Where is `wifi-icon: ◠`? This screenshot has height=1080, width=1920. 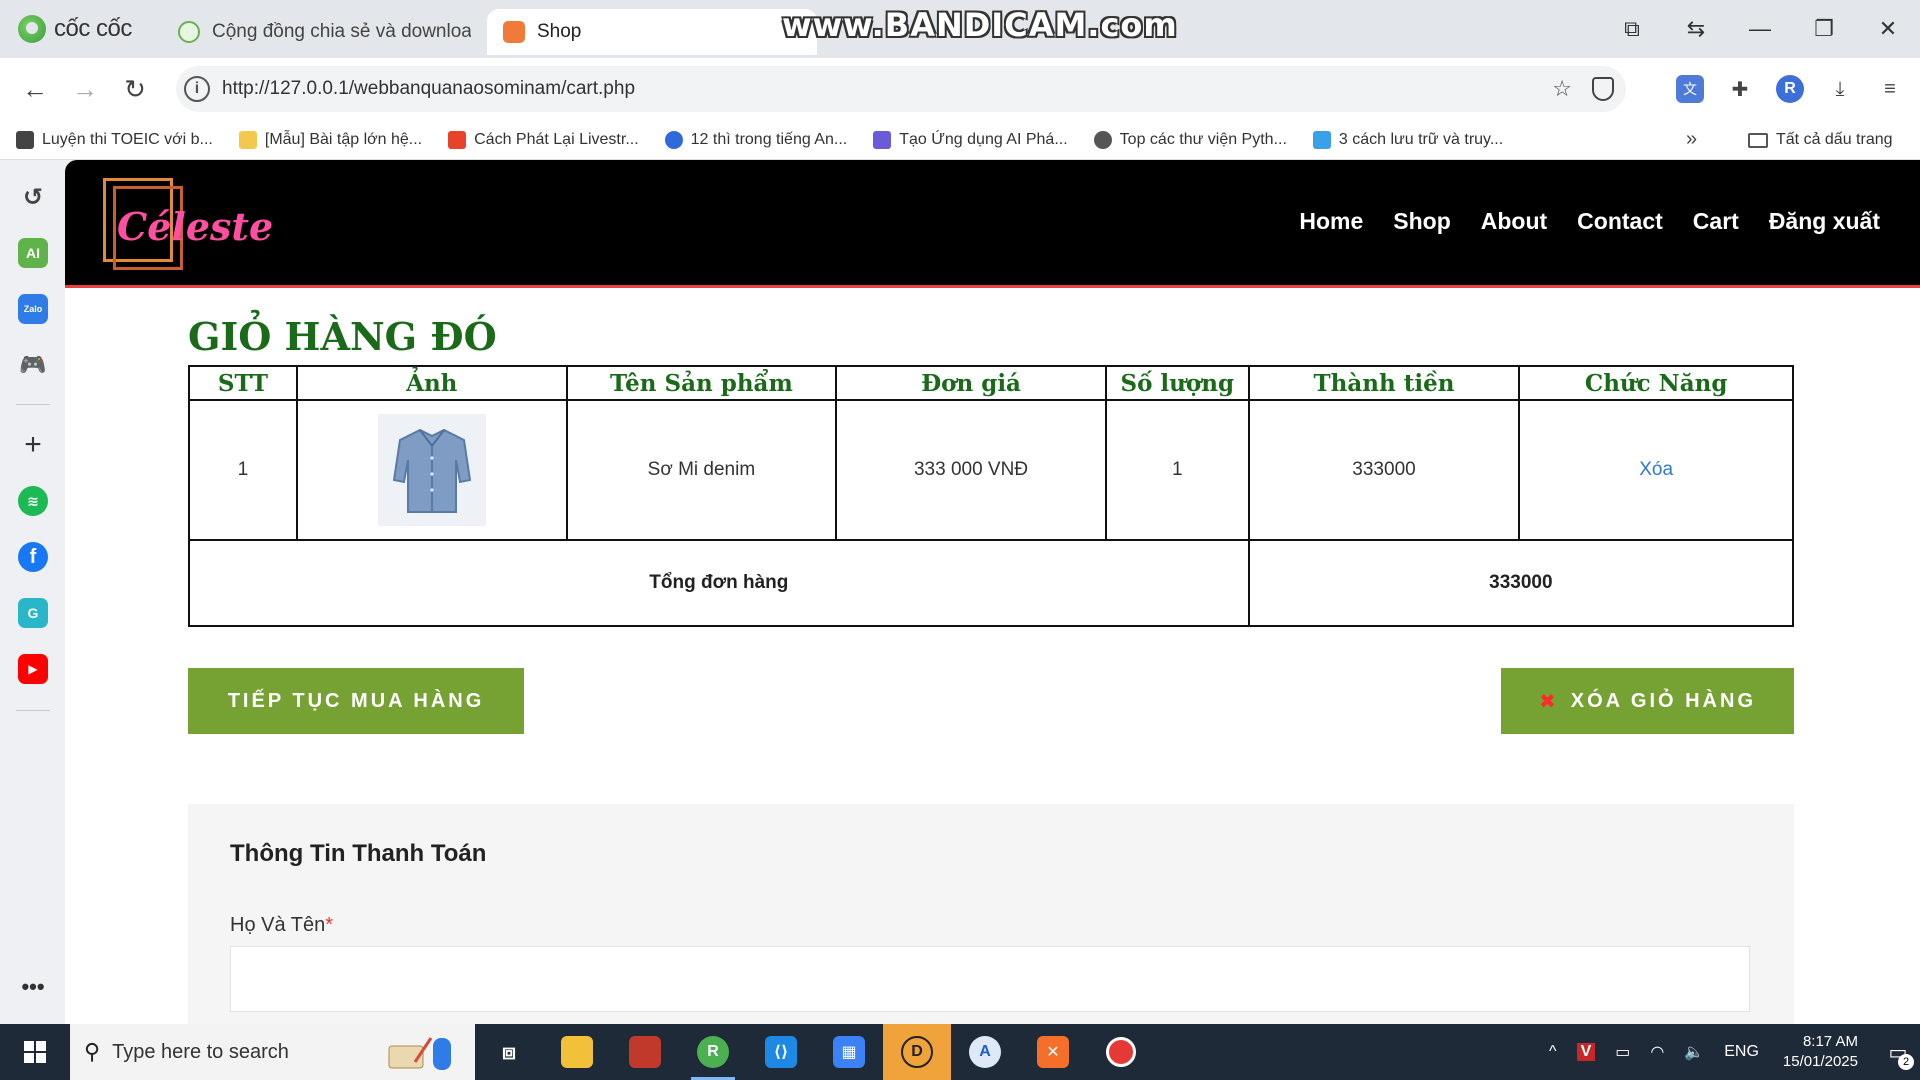
wifi-icon: ◠ is located at coordinates (1657, 1052).